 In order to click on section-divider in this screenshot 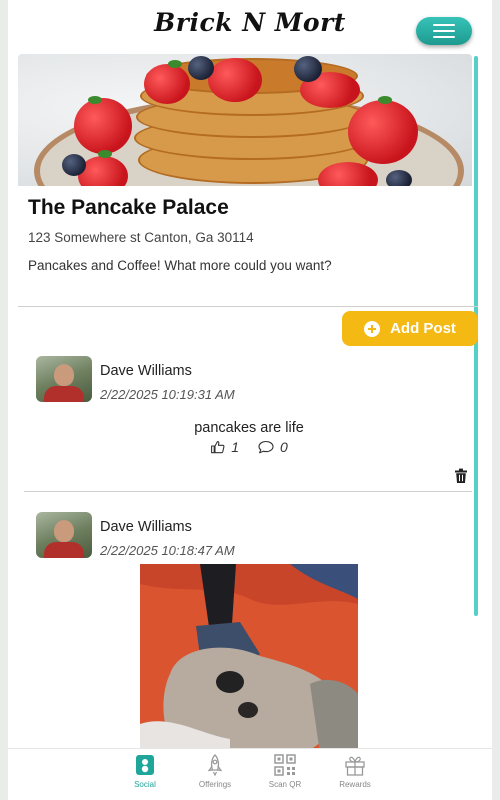, I will do `click(248, 306)`.